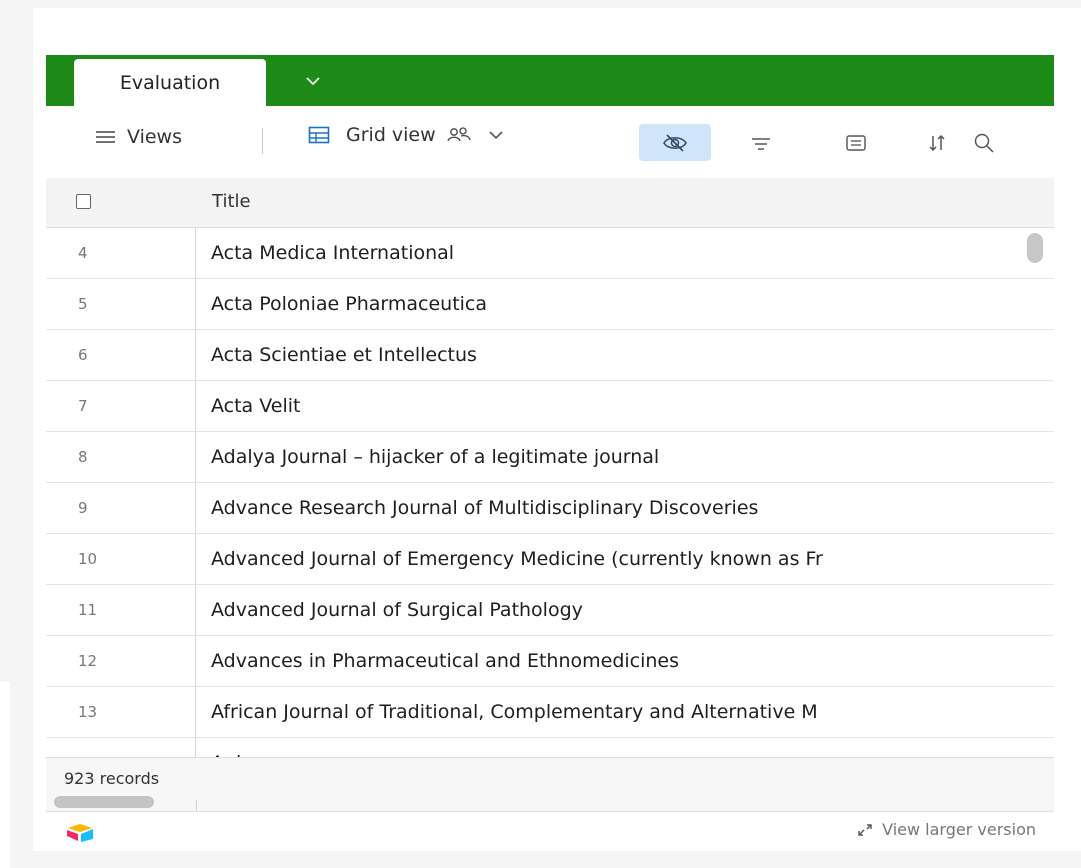  I want to click on search-button, so click(984, 143).